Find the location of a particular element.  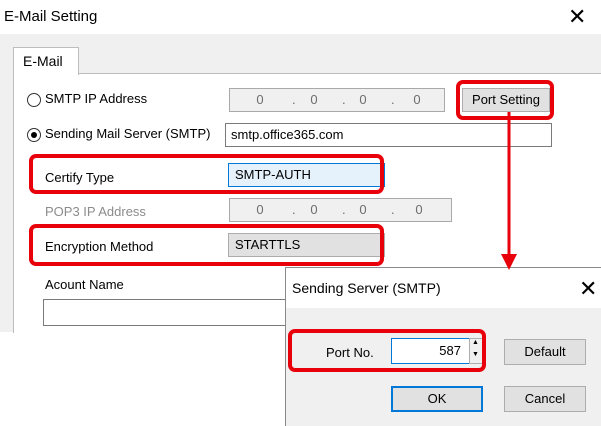

account-name-label: Acount Name is located at coordinates (84, 284).